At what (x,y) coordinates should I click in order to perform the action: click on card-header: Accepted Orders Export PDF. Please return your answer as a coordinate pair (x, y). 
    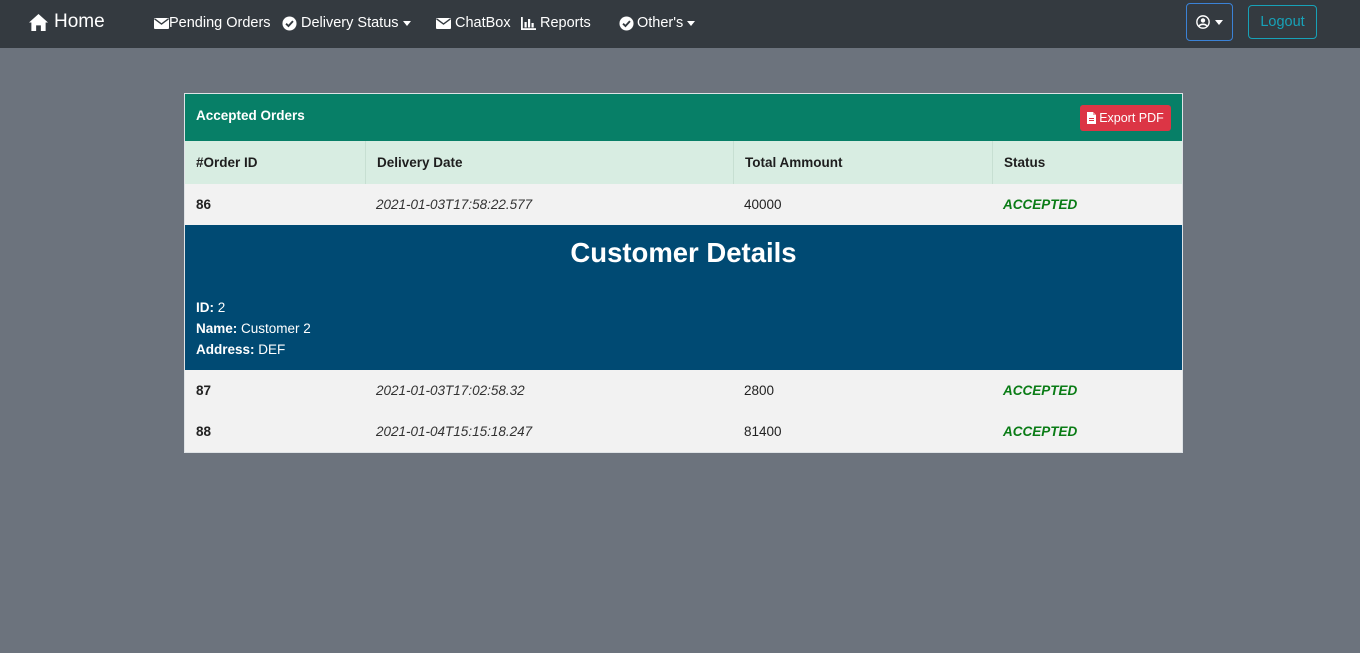
    Looking at the image, I should click on (683, 117).